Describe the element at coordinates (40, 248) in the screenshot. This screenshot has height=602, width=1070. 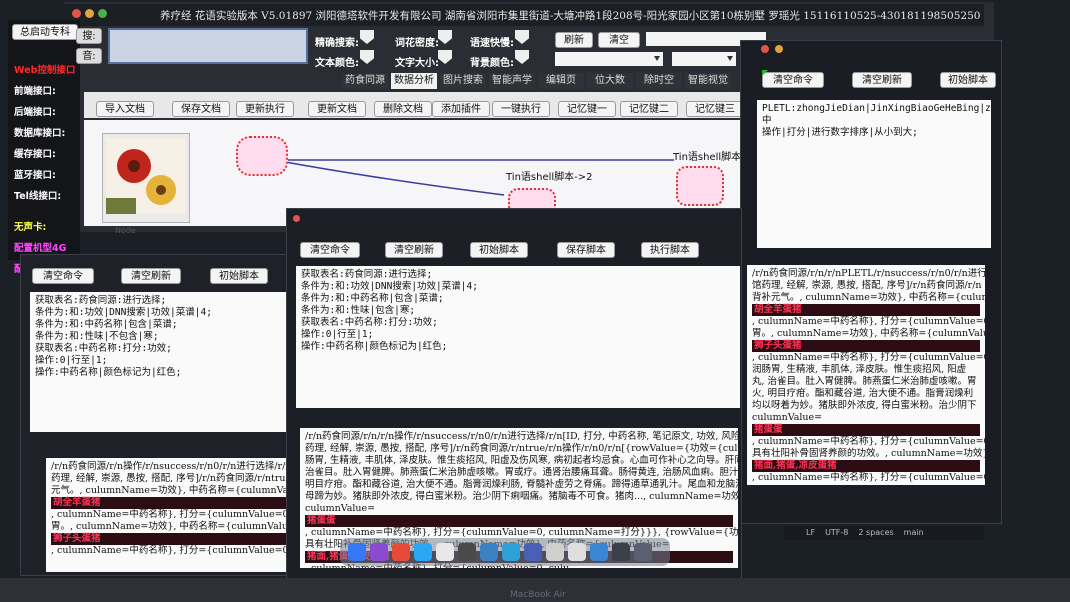
I see `sidebar-item: 配置机型4G` at that location.